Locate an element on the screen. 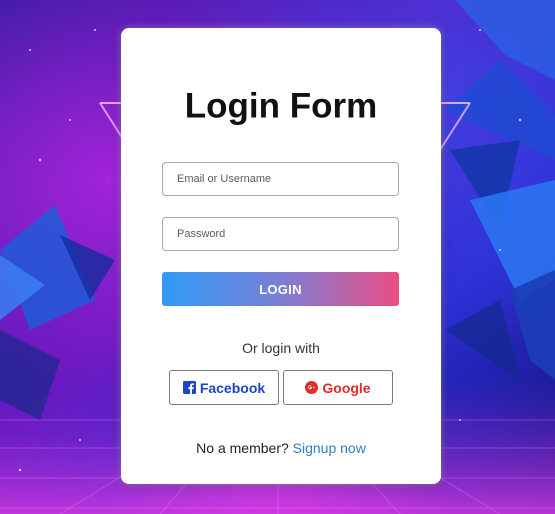 The image size is (555, 514). page-title: Login Form is located at coordinates (281, 106).